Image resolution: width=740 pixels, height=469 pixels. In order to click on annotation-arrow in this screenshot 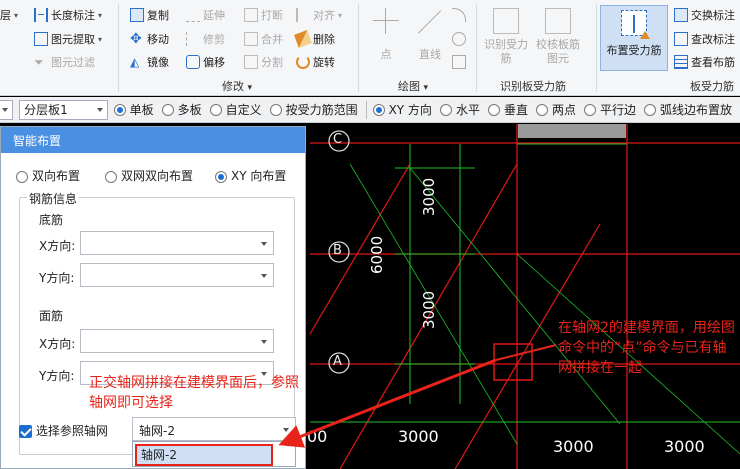, I will do `click(387, 403)`.